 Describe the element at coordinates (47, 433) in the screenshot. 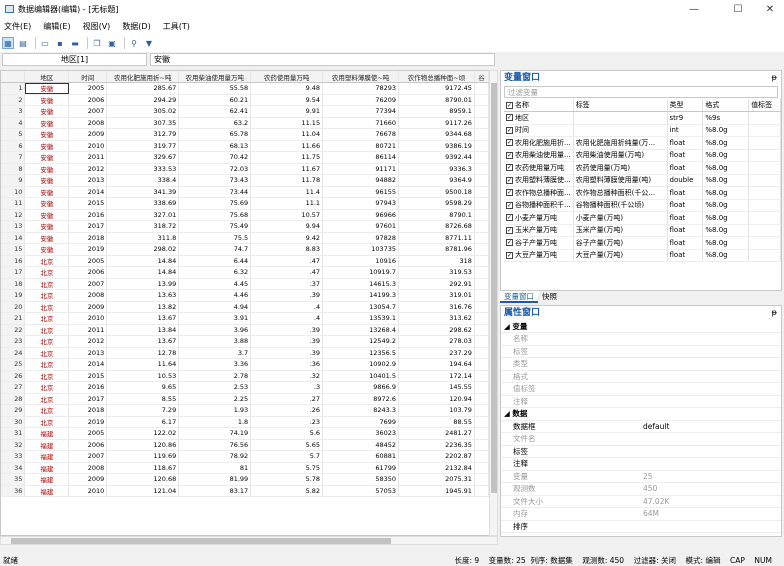

I see `cell-region: 福建` at that location.